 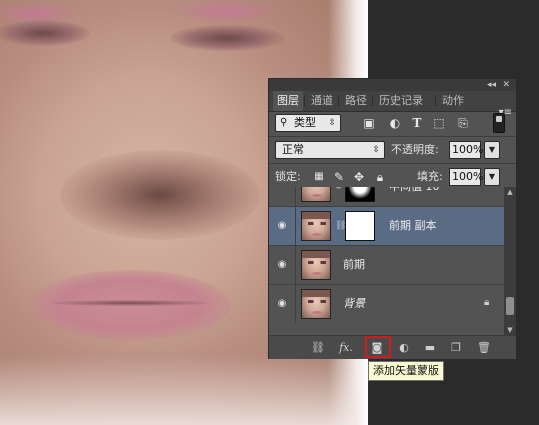 I want to click on opacity-input: 100%, so click(x=466, y=150).